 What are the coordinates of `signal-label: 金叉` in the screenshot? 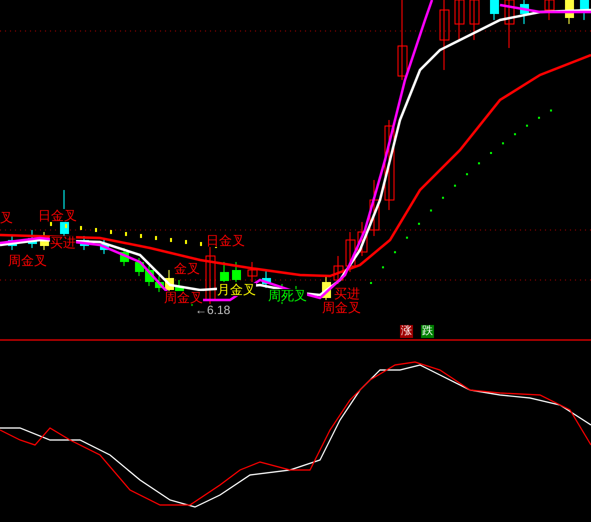 It's located at (187, 268).